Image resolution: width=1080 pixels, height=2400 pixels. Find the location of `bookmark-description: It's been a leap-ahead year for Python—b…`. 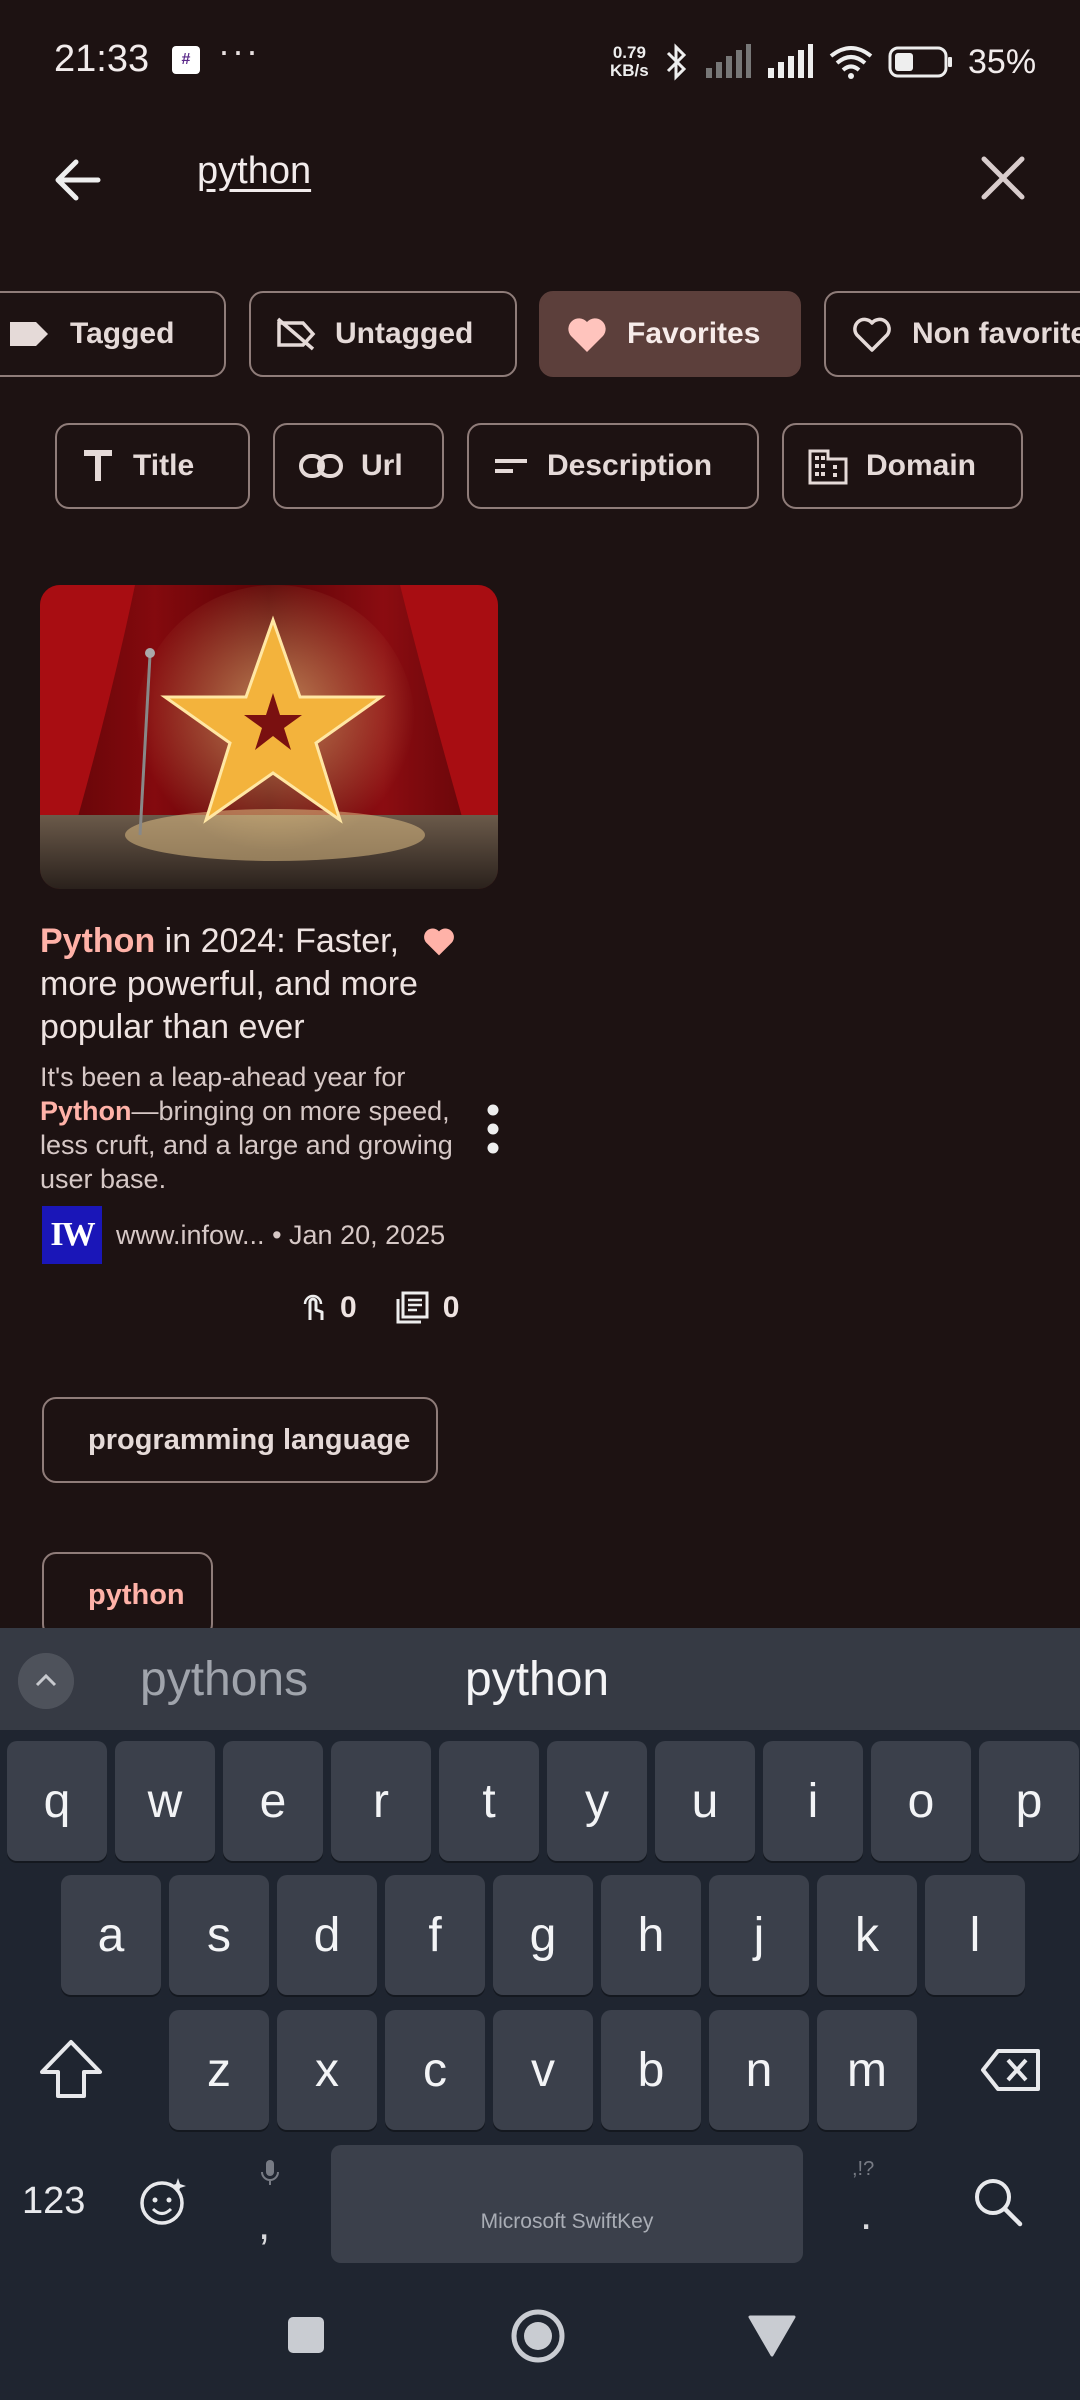

bookmark-description: It's been a leap-ahead year for Python—b… is located at coordinates (246, 1128).